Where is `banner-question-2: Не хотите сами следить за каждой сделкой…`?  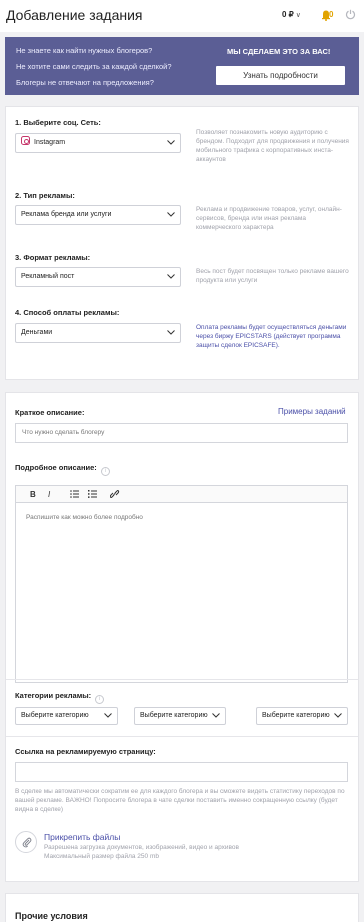 banner-question-2: Не хотите сами следить за каждой сделкой… is located at coordinates (94, 66).